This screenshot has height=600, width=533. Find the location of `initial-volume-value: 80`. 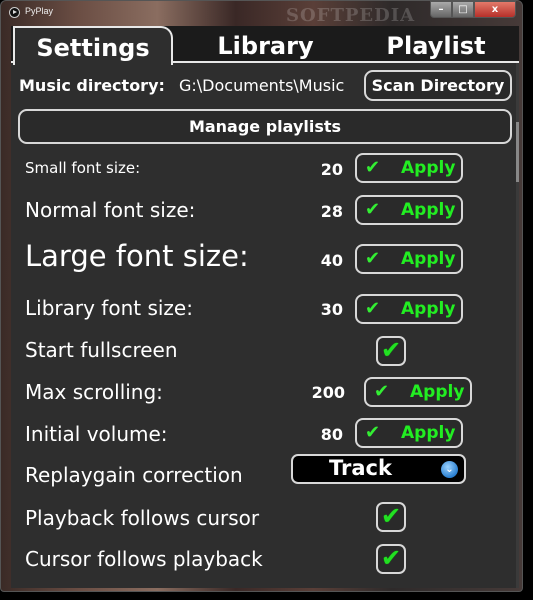

initial-volume-value: 80 is located at coordinates (331, 434).